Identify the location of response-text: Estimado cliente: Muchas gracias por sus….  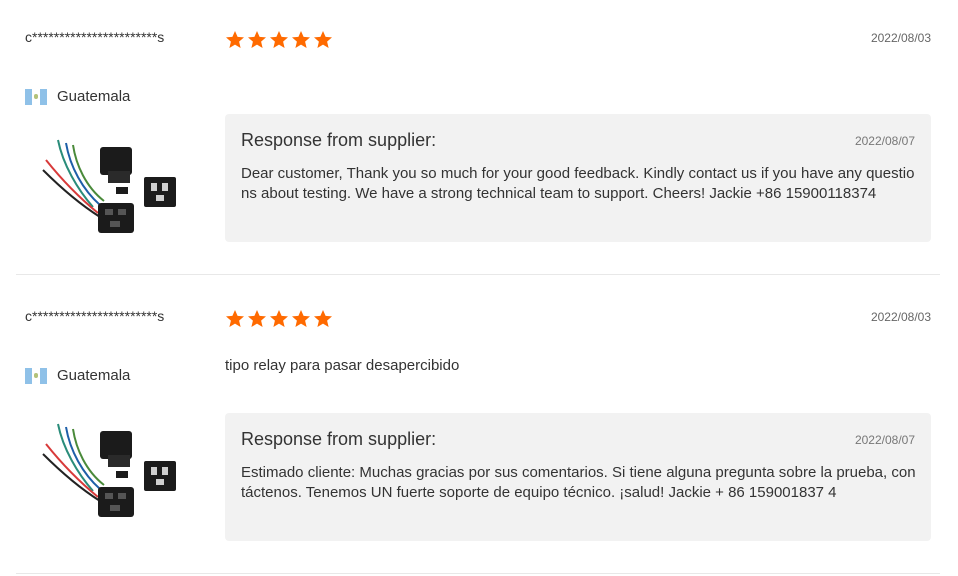
(578, 482).